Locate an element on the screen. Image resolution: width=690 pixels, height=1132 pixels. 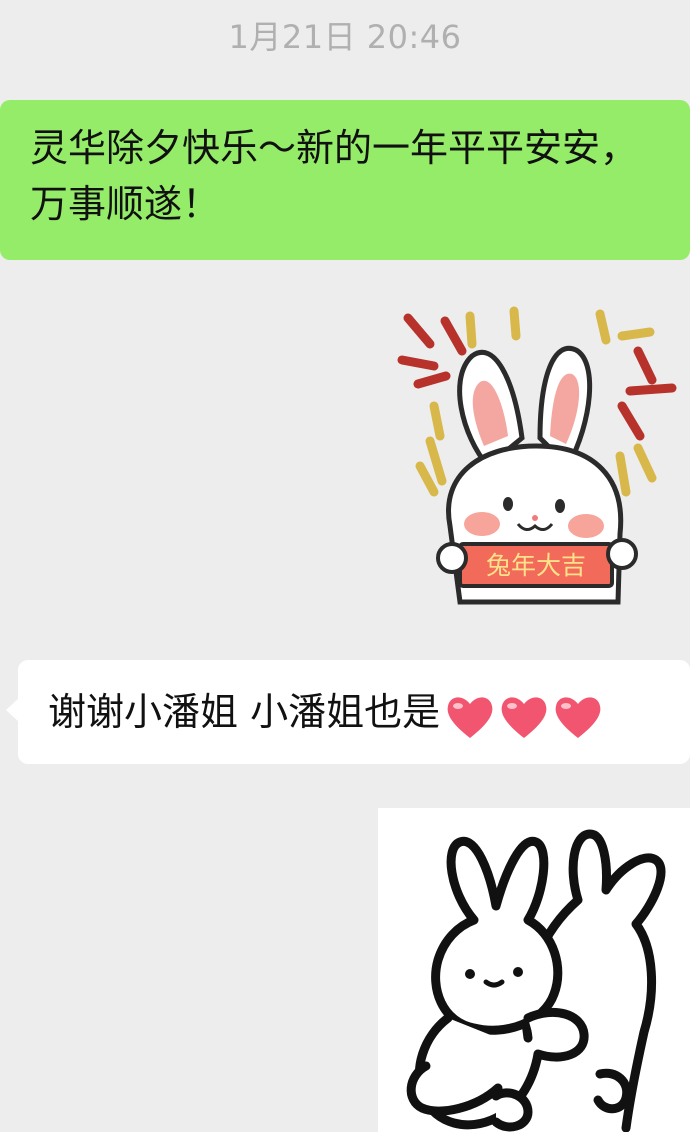
outgoing-message-bubble: 灵华除夕快乐～新的一年平平安安，万事顺遂！ is located at coordinates (345, 180).